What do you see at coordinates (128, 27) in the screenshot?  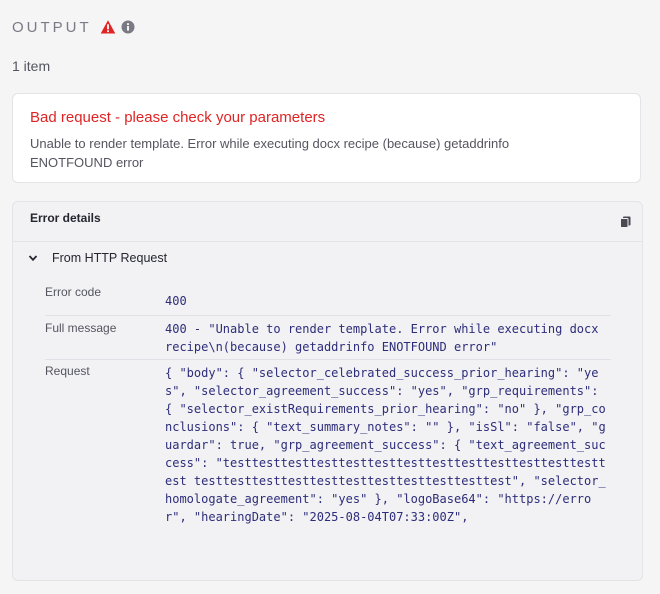 I see `info-circle-icon` at bounding box center [128, 27].